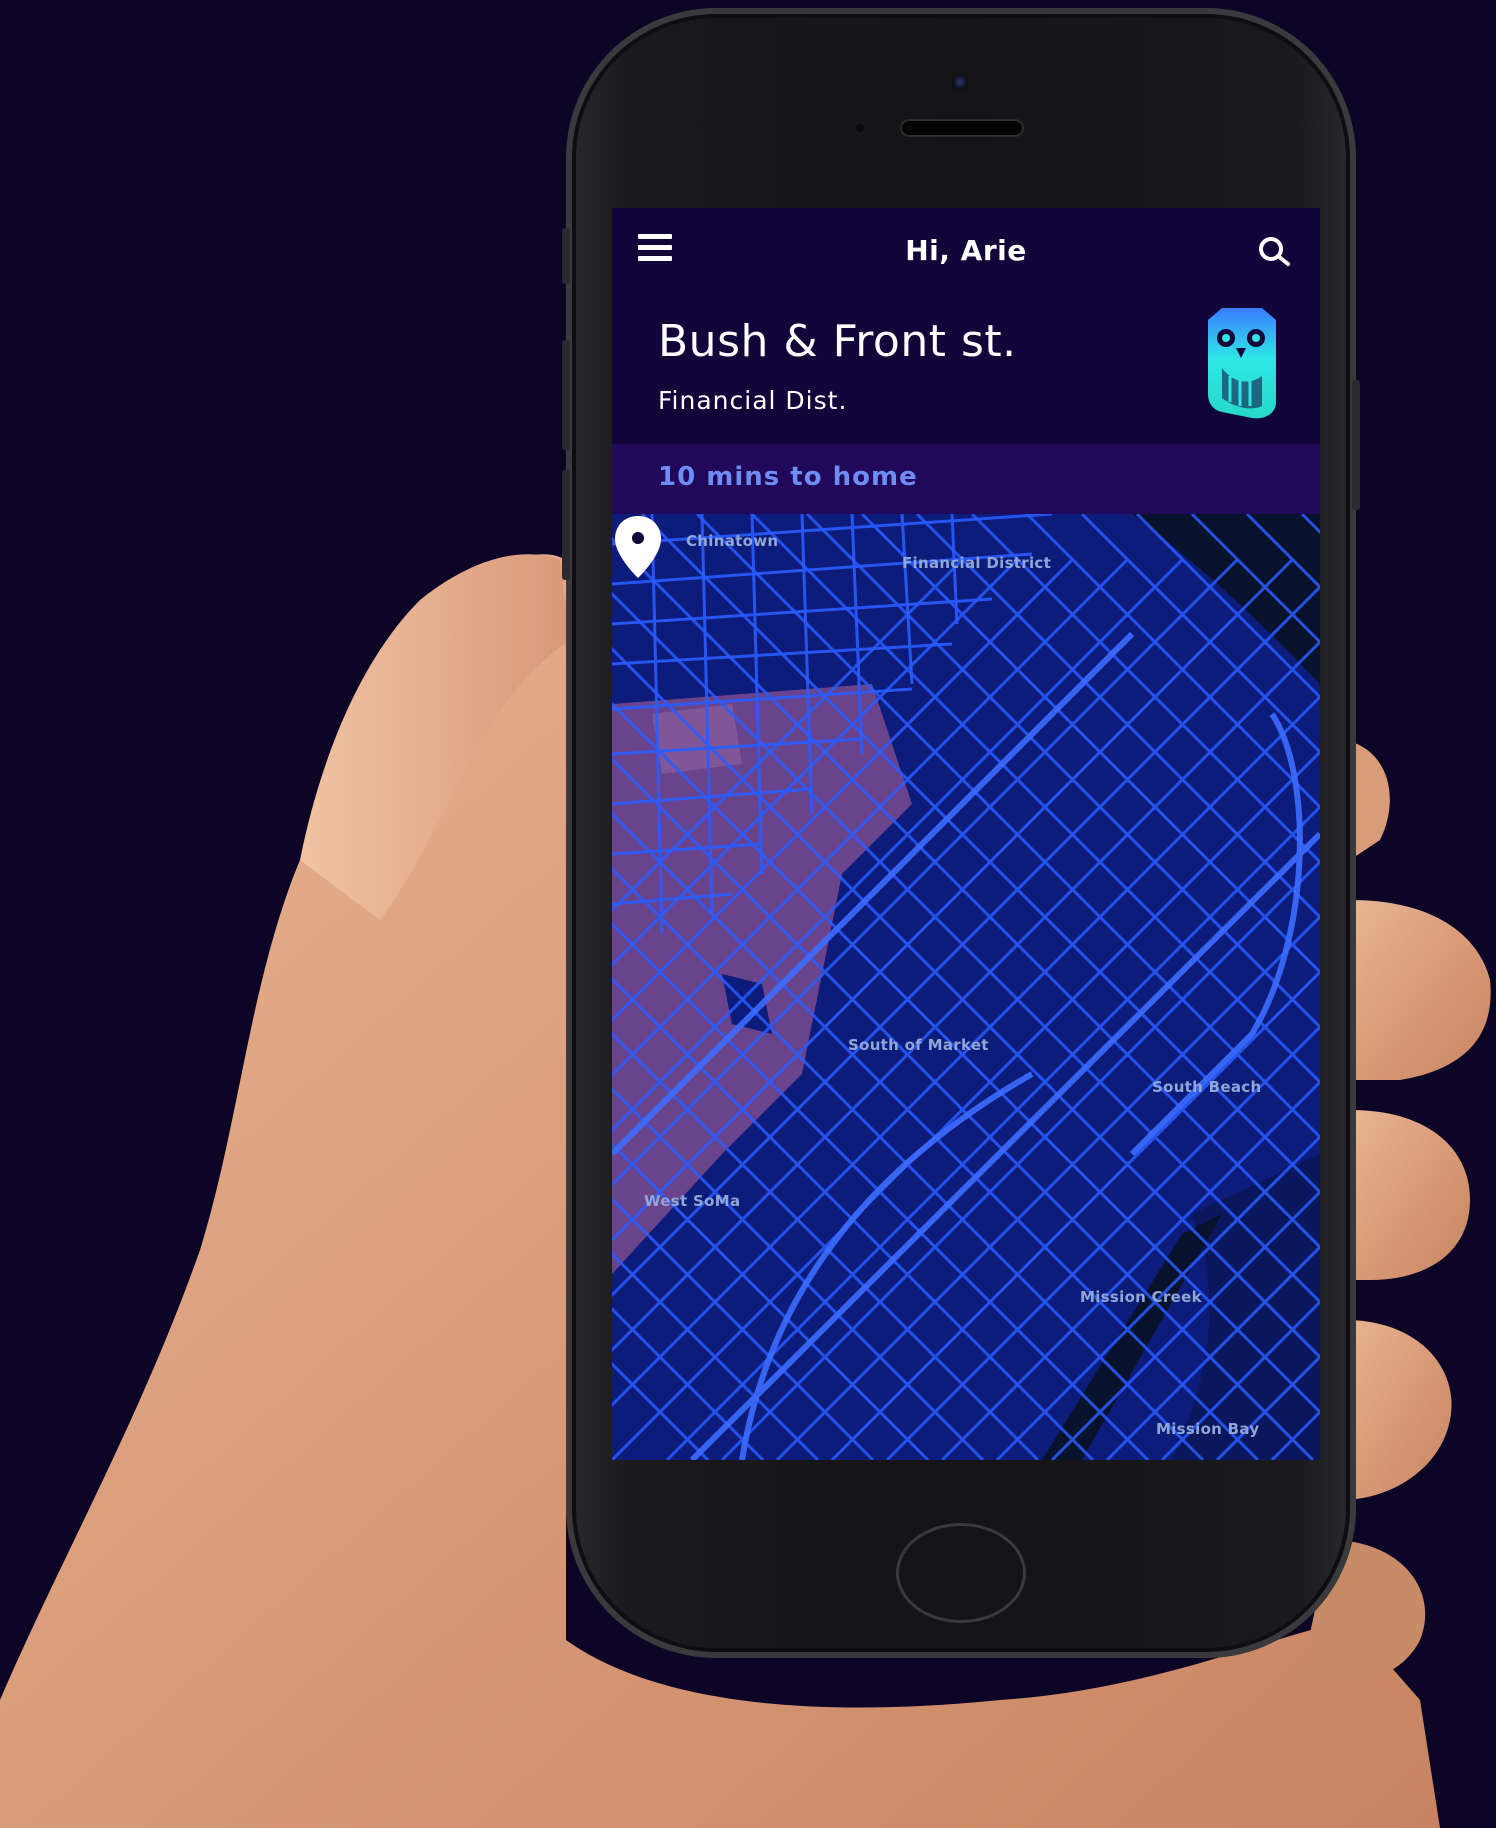  I want to click on home-button, so click(961, 1573).